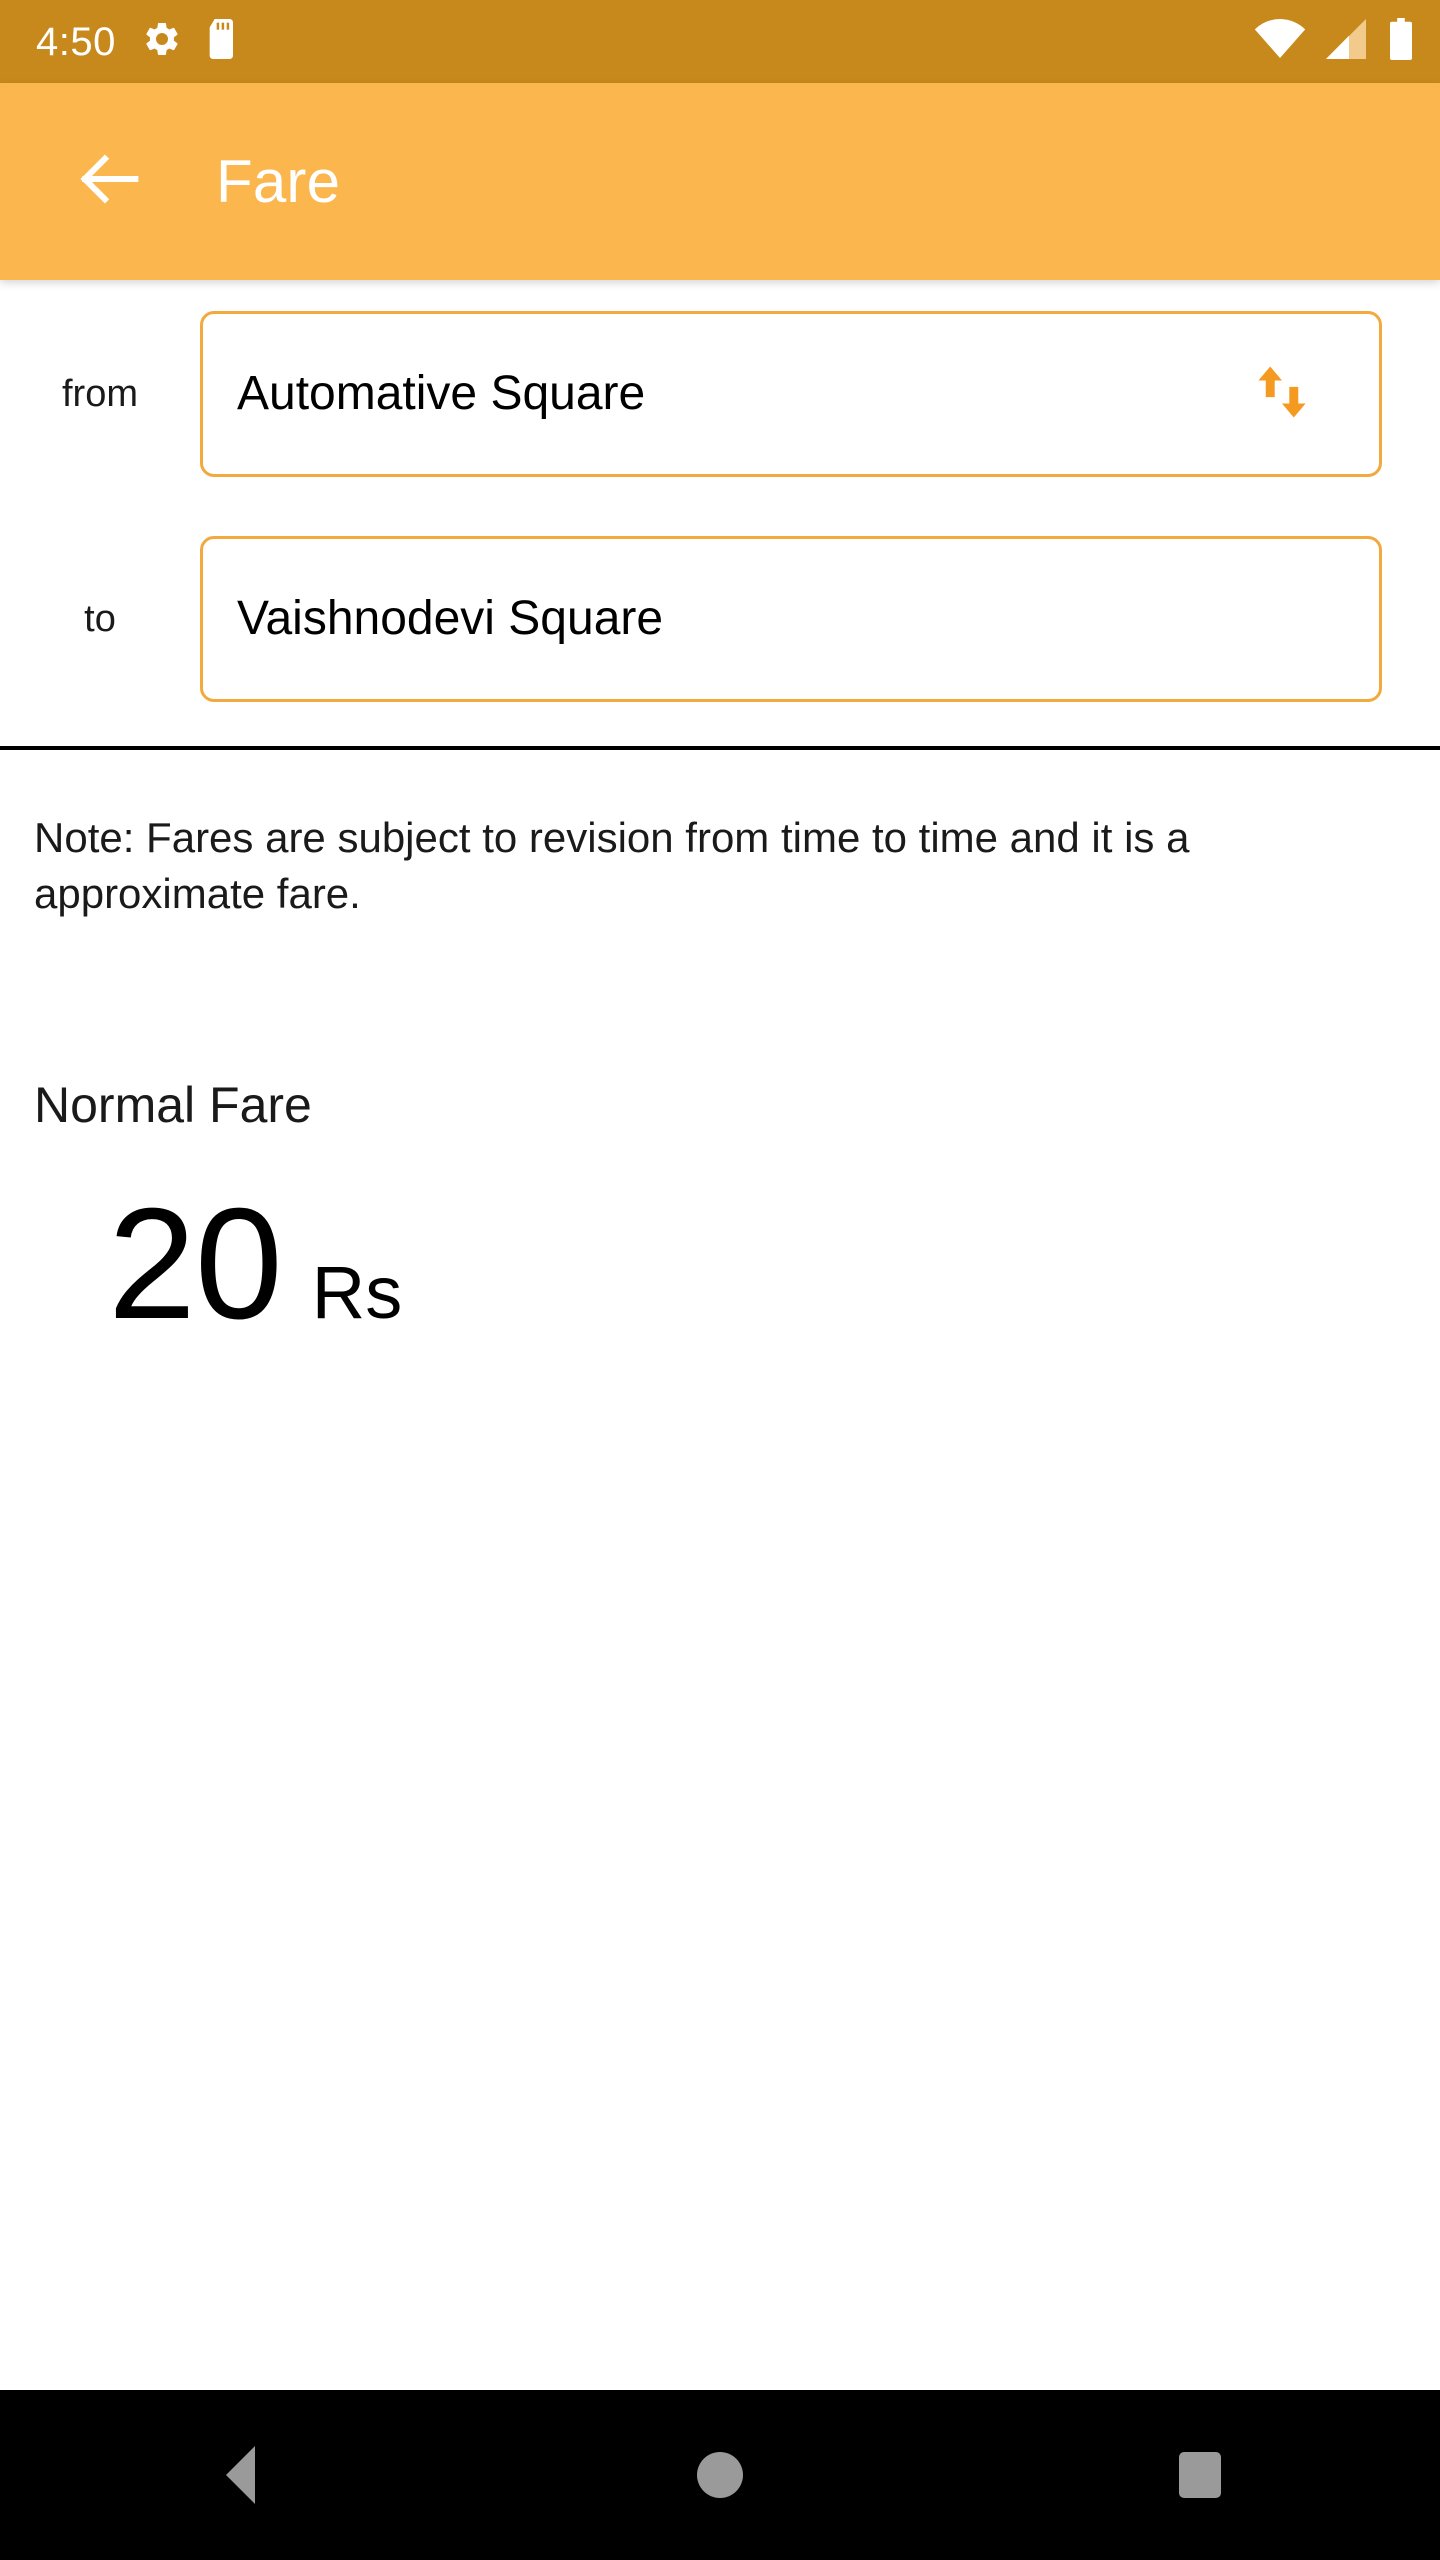 Image resolution: width=1440 pixels, height=2560 pixels. I want to click on from-field-row: from Automative Square, so click(720, 394).